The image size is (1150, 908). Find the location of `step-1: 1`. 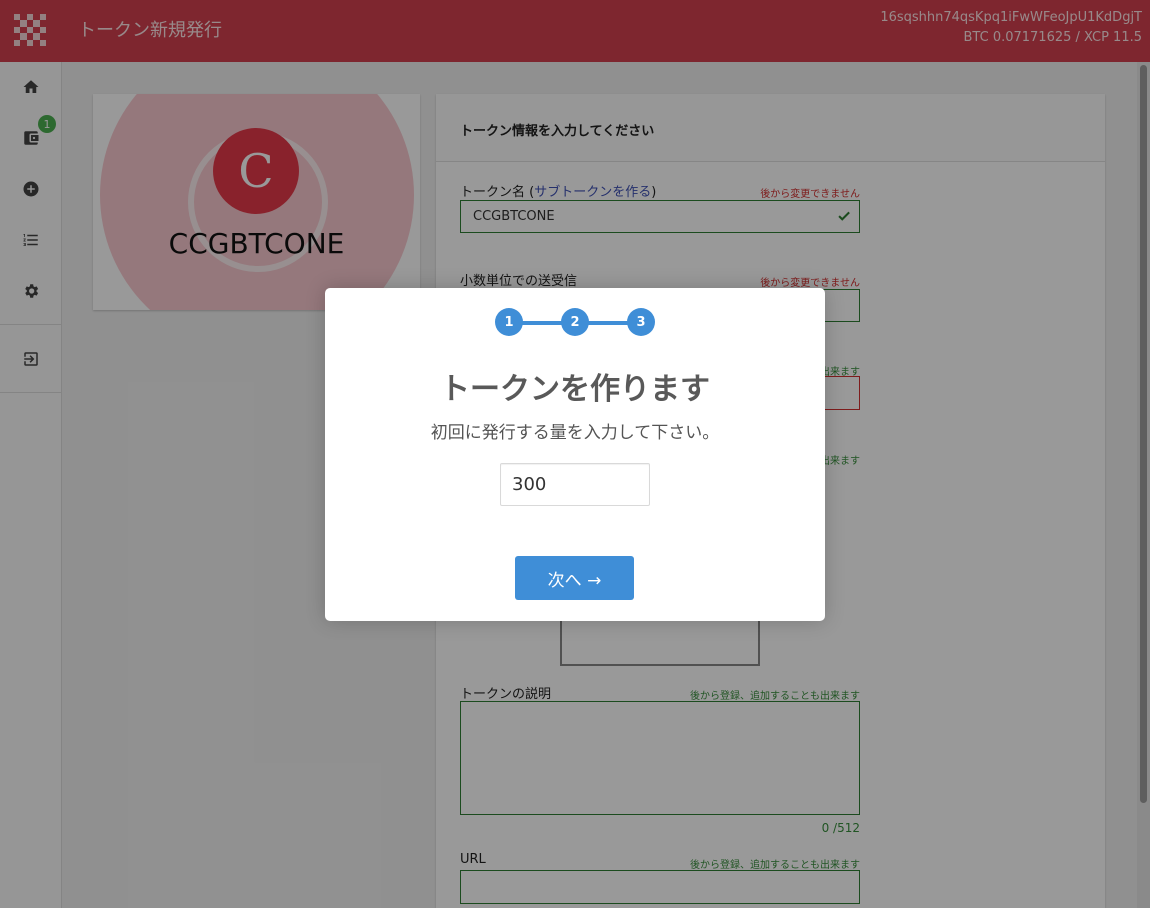

step-1: 1 is located at coordinates (509, 322).